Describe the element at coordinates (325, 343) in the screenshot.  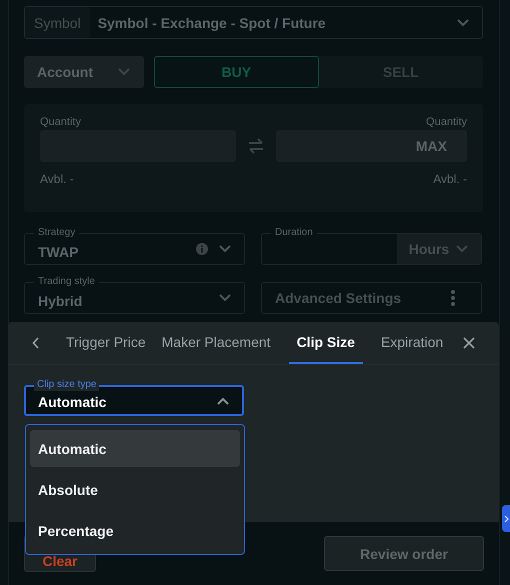
I see `settings-tab: Clip Size` at that location.